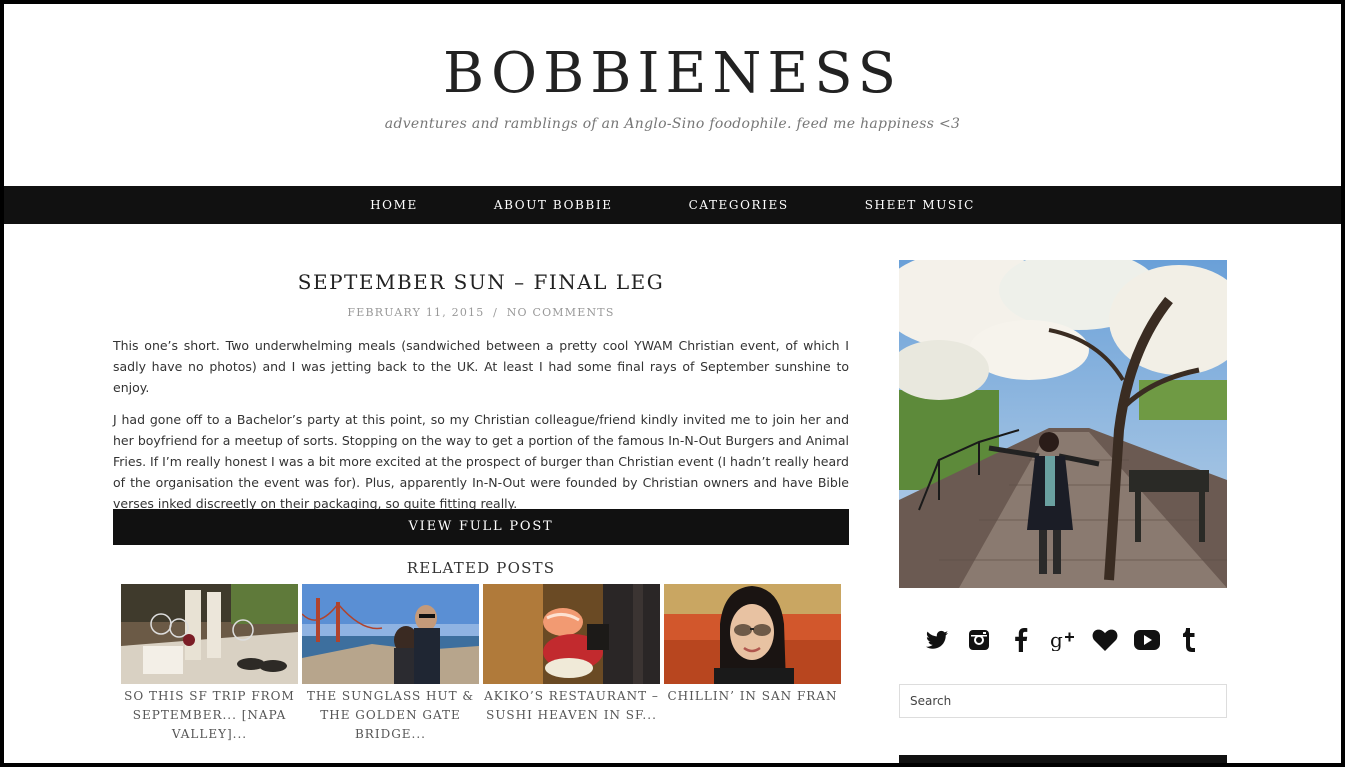 This screenshot has height=767, width=1345. Describe the element at coordinates (739, 205) in the screenshot. I see `nav-item-categories: CATEGORIES` at that location.